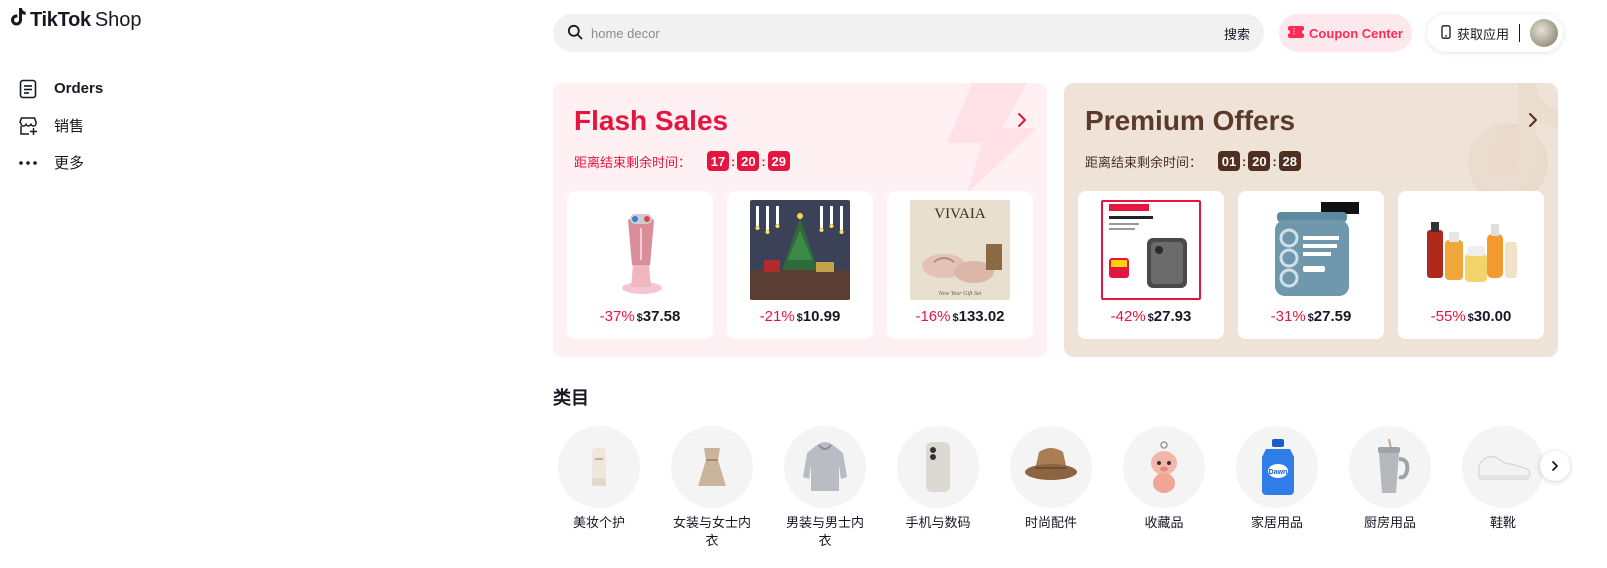 The height and width of the screenshot is (568, 1607). I want to click on svg-text: VIVAIA, so click(960, 214).